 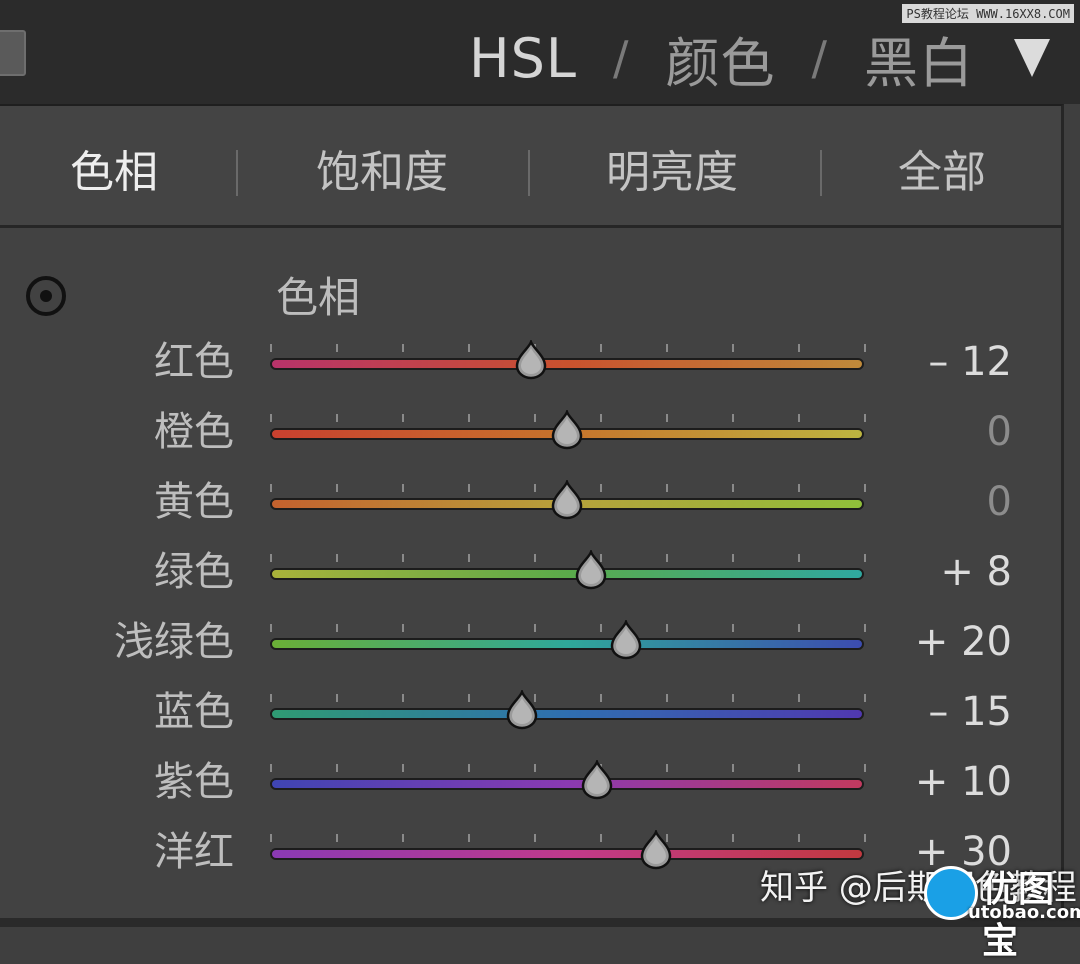 I want to click on target-adjustment-icon, so click(x=46, y=296).